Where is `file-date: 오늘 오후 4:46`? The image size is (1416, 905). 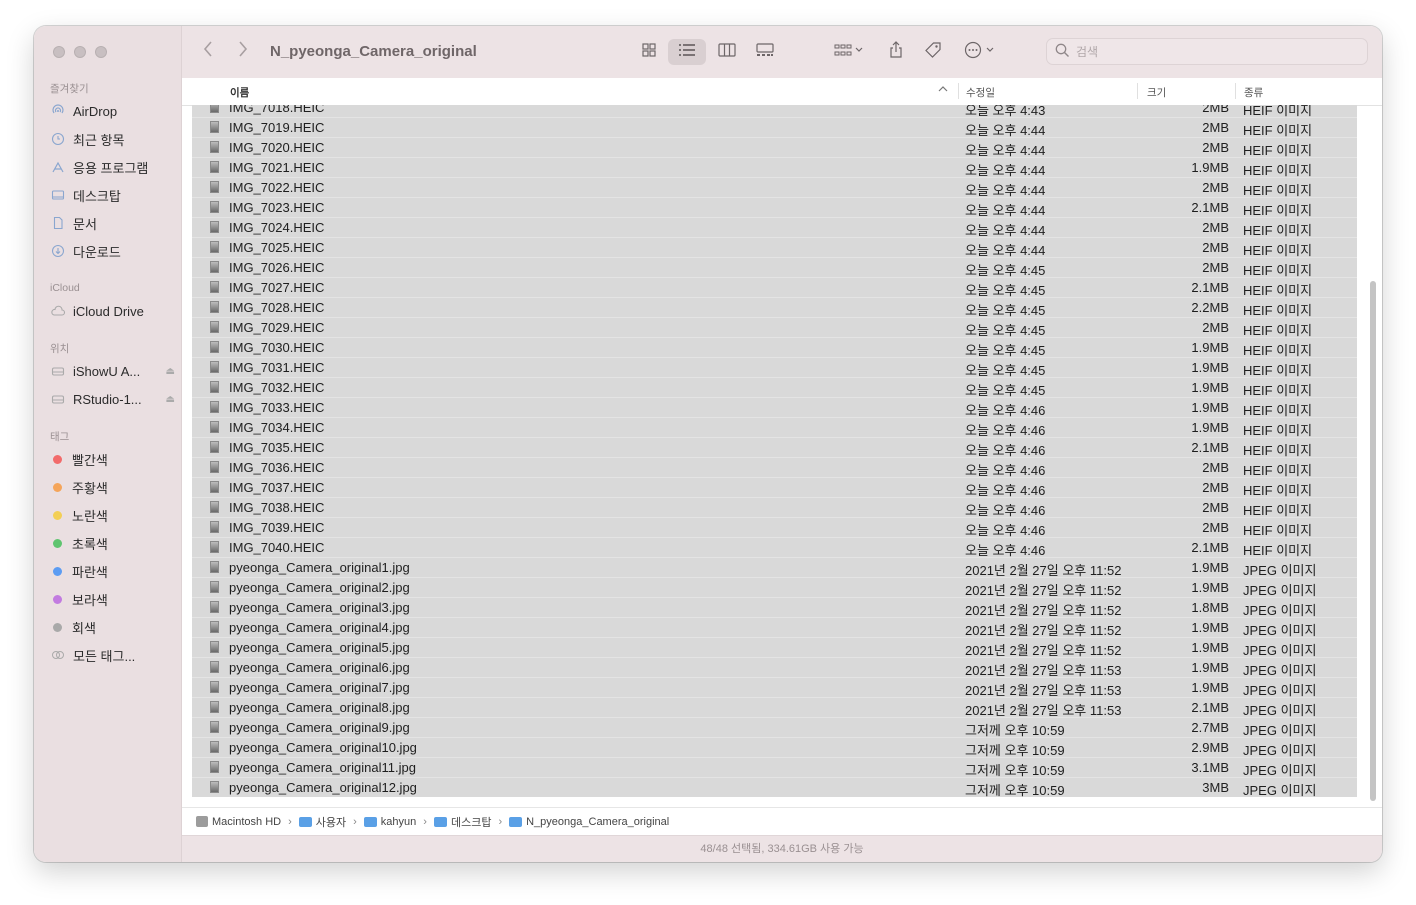 file-date: 오늘 오후 4:46 is located at coordinates (1005, 550).